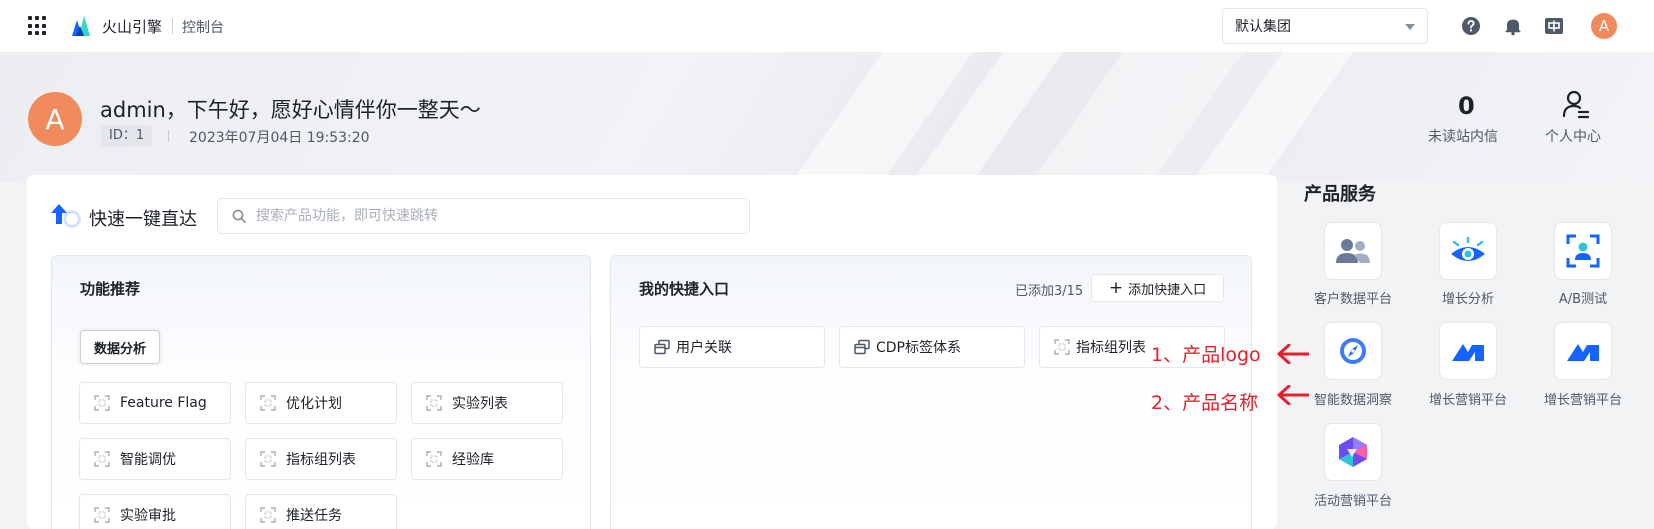  Describe the element at coordinates (1353, 499) in the screenshot. I see `product-label: 活动营销平台` at that location.